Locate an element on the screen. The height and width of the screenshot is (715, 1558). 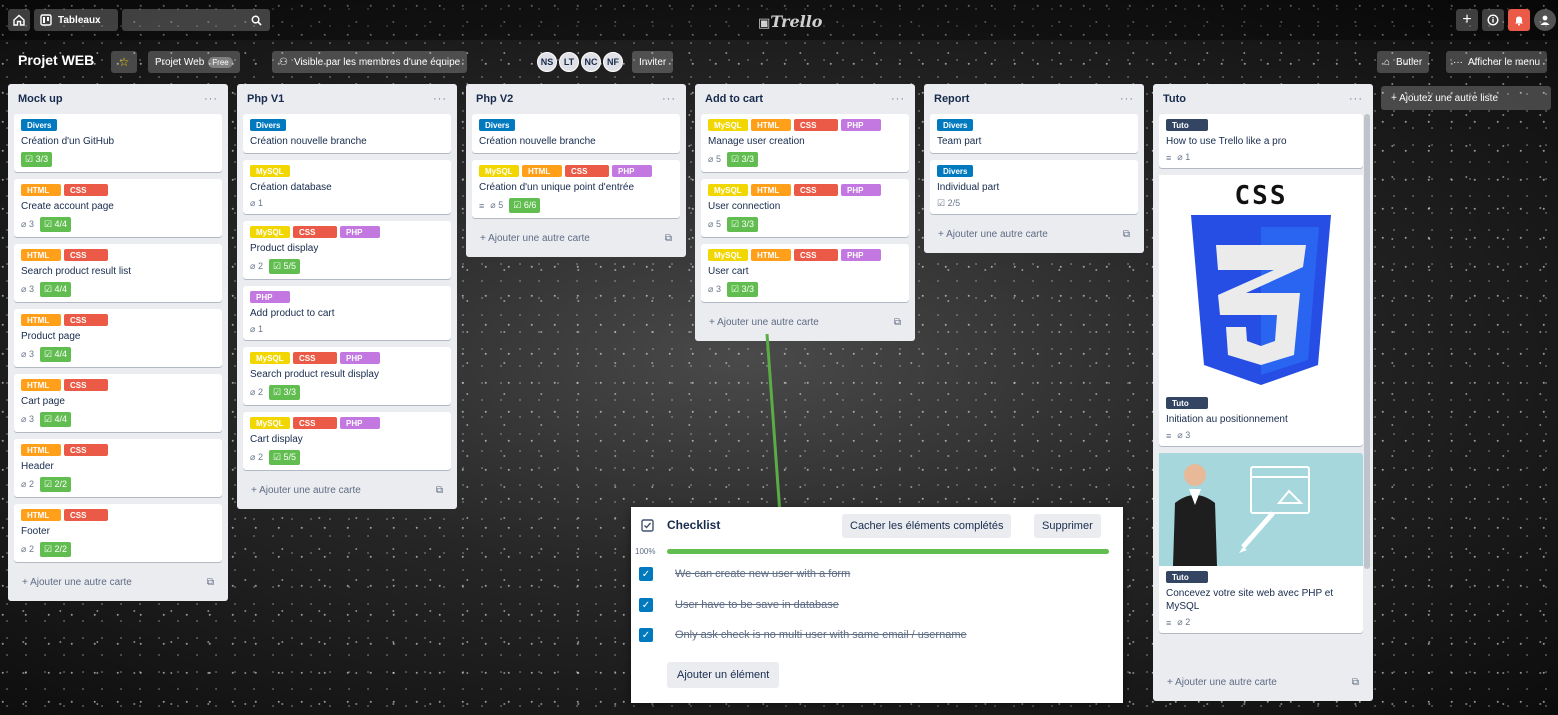
add-item-button: Ajouter un élément is located at coordinates (723, 675).